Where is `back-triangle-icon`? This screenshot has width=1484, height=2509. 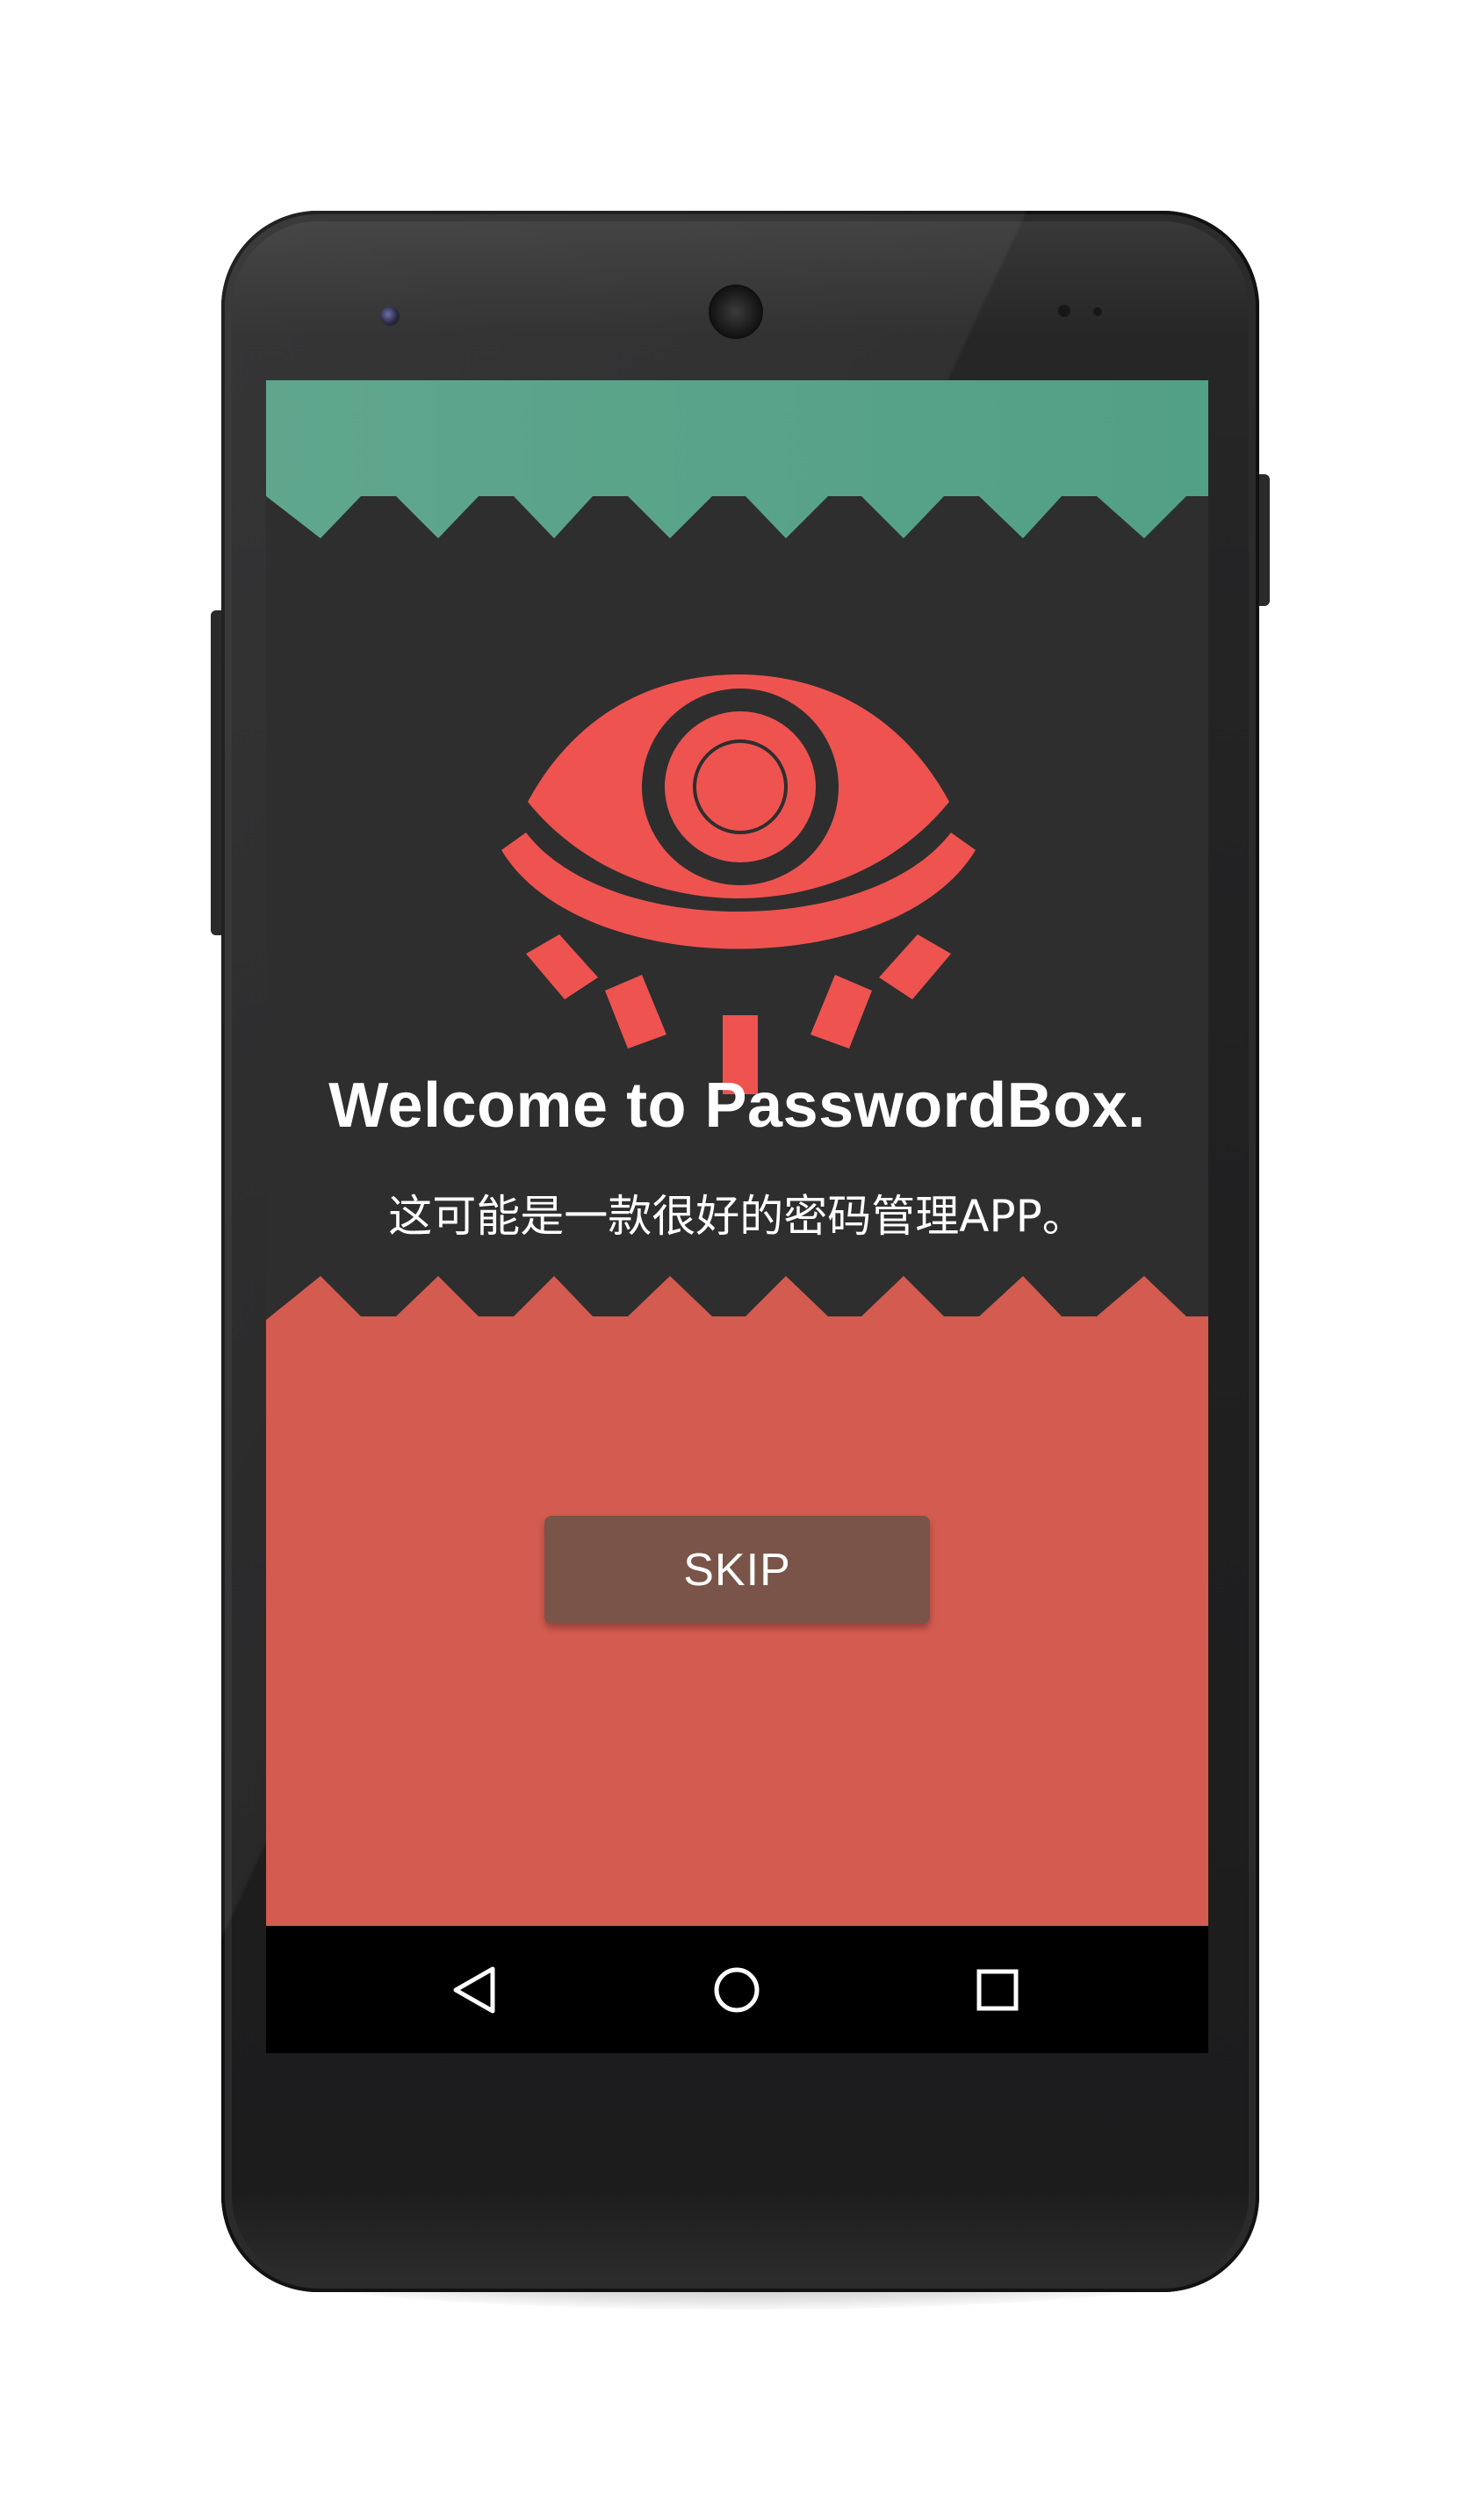 back-triangle-icon is located at coordinates (474, 1990).